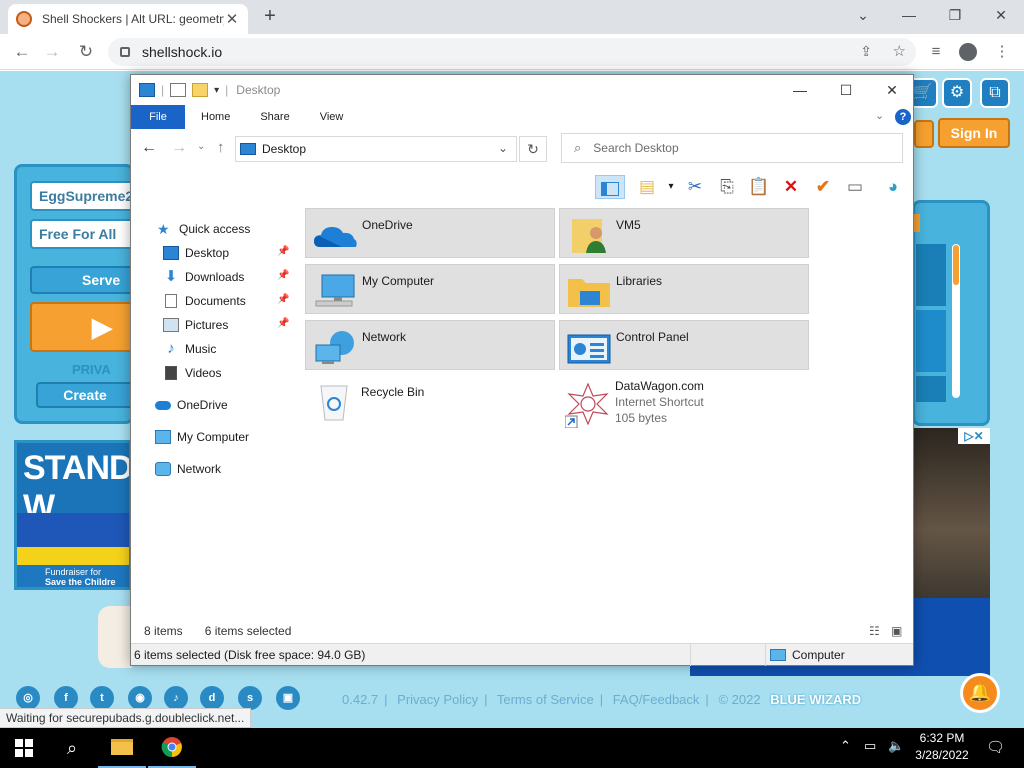  I want to click on forward-button: →, so click(52, 52).